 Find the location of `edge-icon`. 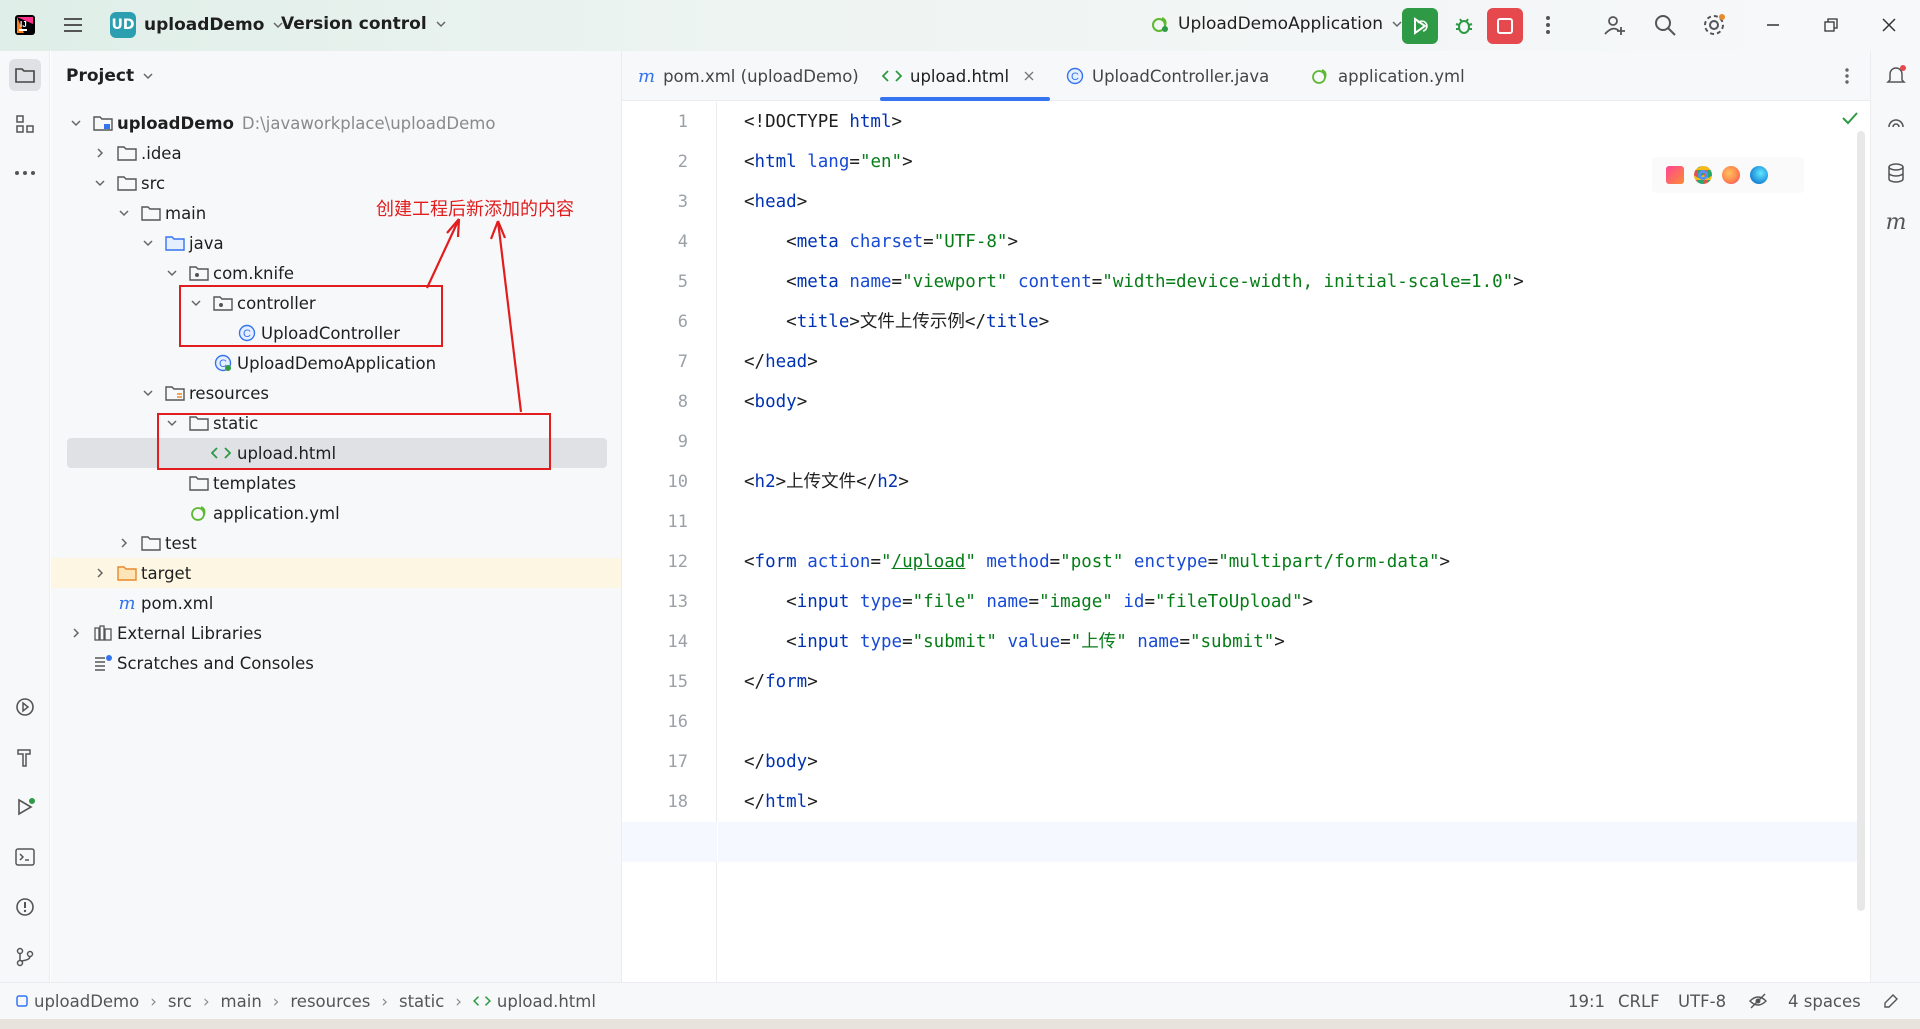

edge-icon is located at coordinates (1759, 175).